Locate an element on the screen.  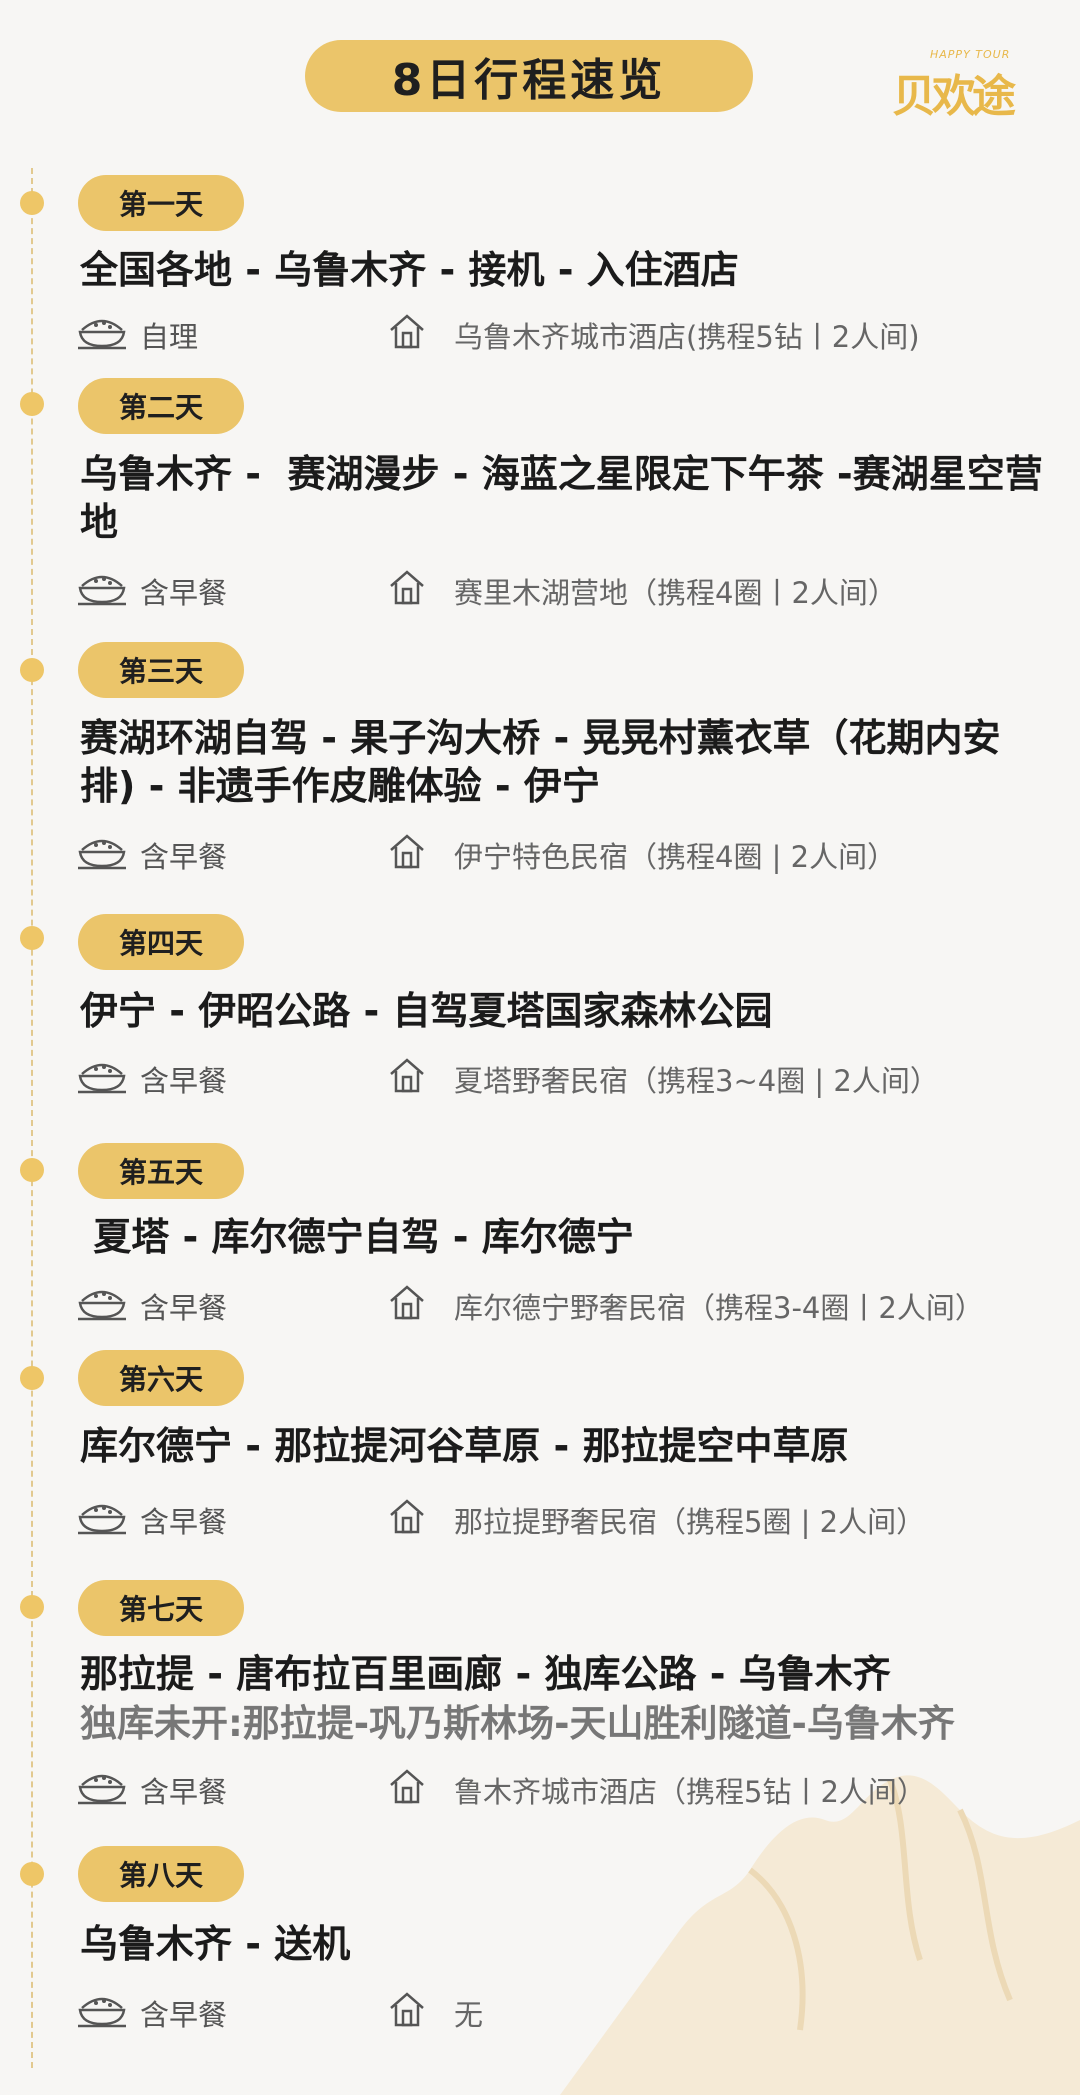
hotel-text: 鲁木齐城市酒店（携程5钻丨2人间） is located at coordinates (690, 1792).